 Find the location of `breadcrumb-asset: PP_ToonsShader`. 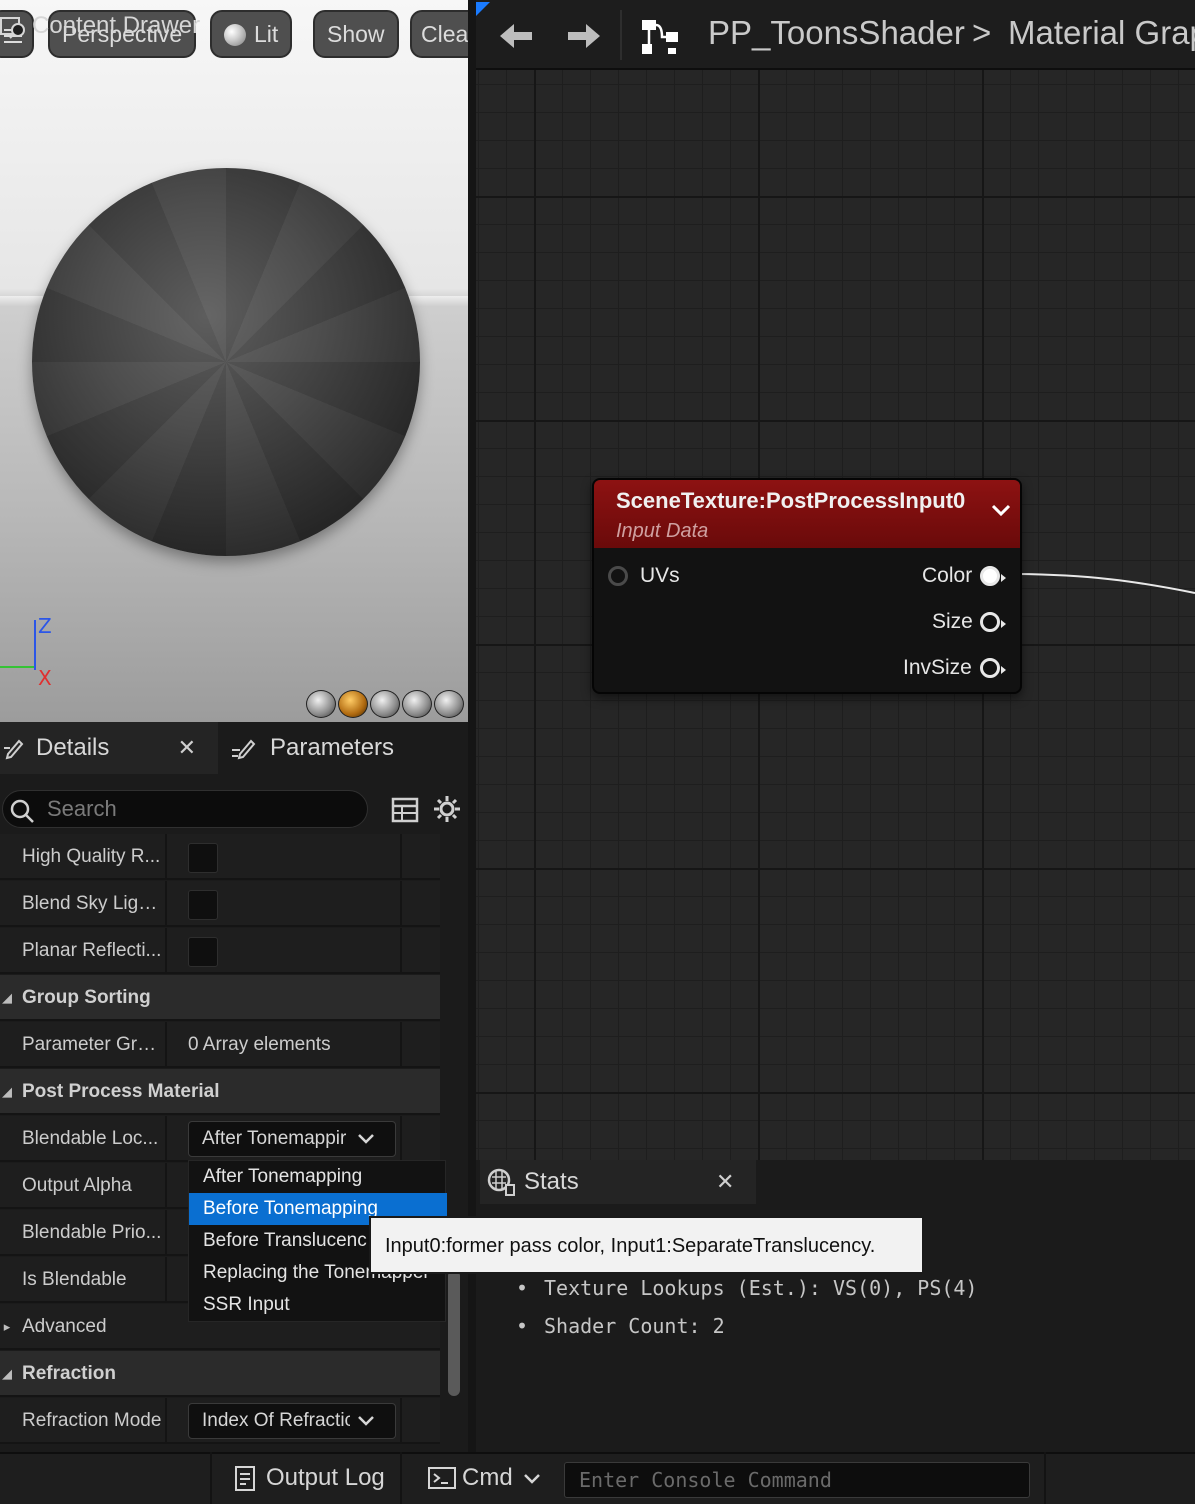

breadcrumb-asset: PP_ToonsShader is located at coordinates (836, 33).